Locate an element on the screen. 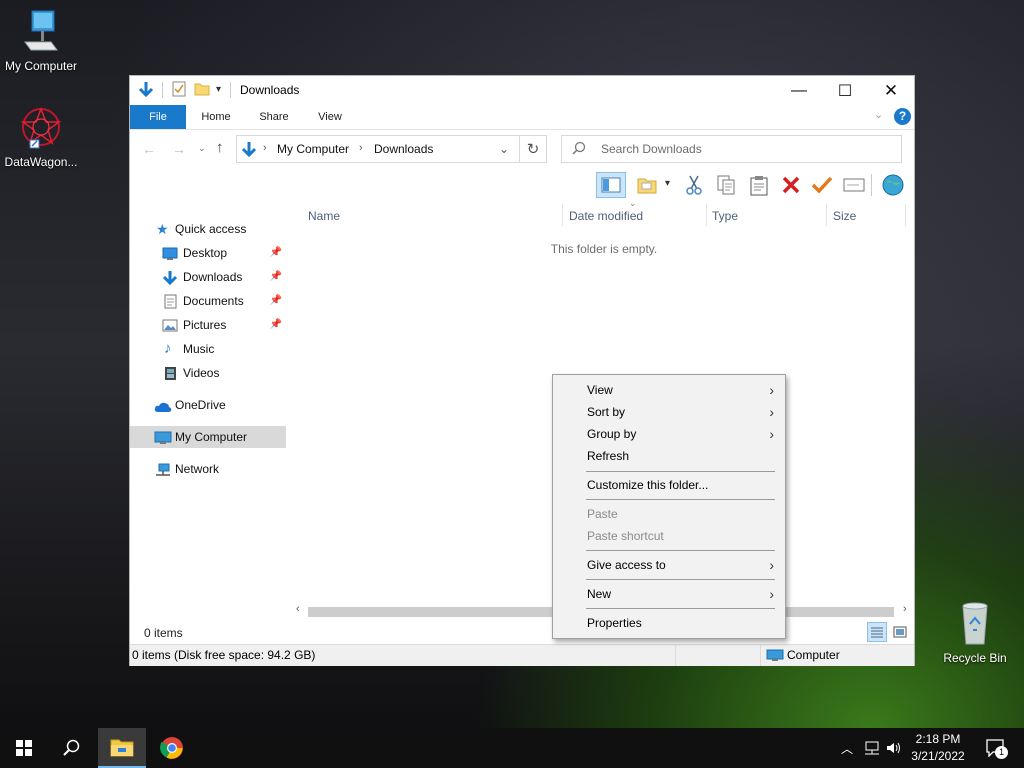 The image size is (1024, 768). nav-item-videos: Videos is located at coordinates (208, 373).